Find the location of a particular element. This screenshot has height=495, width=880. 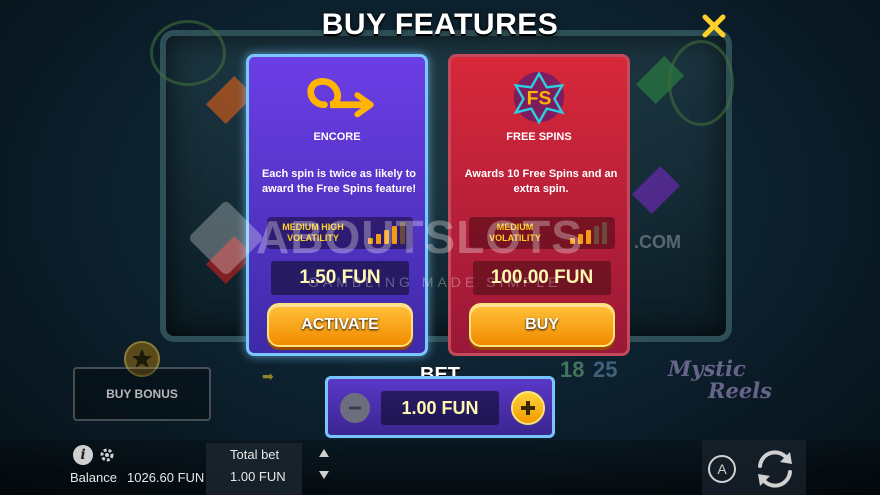

plus-icon is located at coordinates (528, 408).